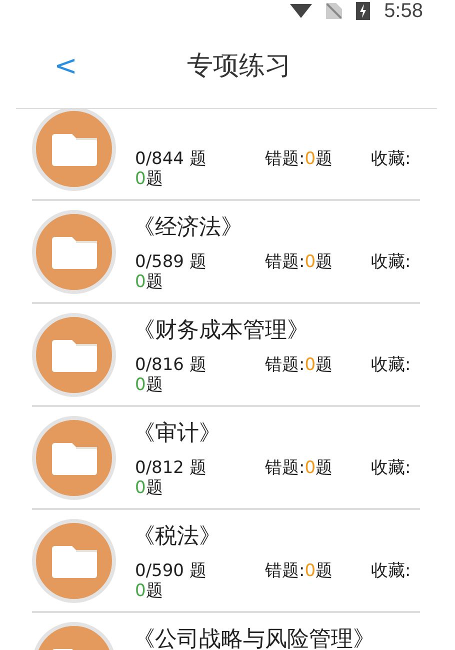  I want to click on subject-item: 《税法》 0/590 题 错题:0题 收藏: 0题, so click(226, 561).